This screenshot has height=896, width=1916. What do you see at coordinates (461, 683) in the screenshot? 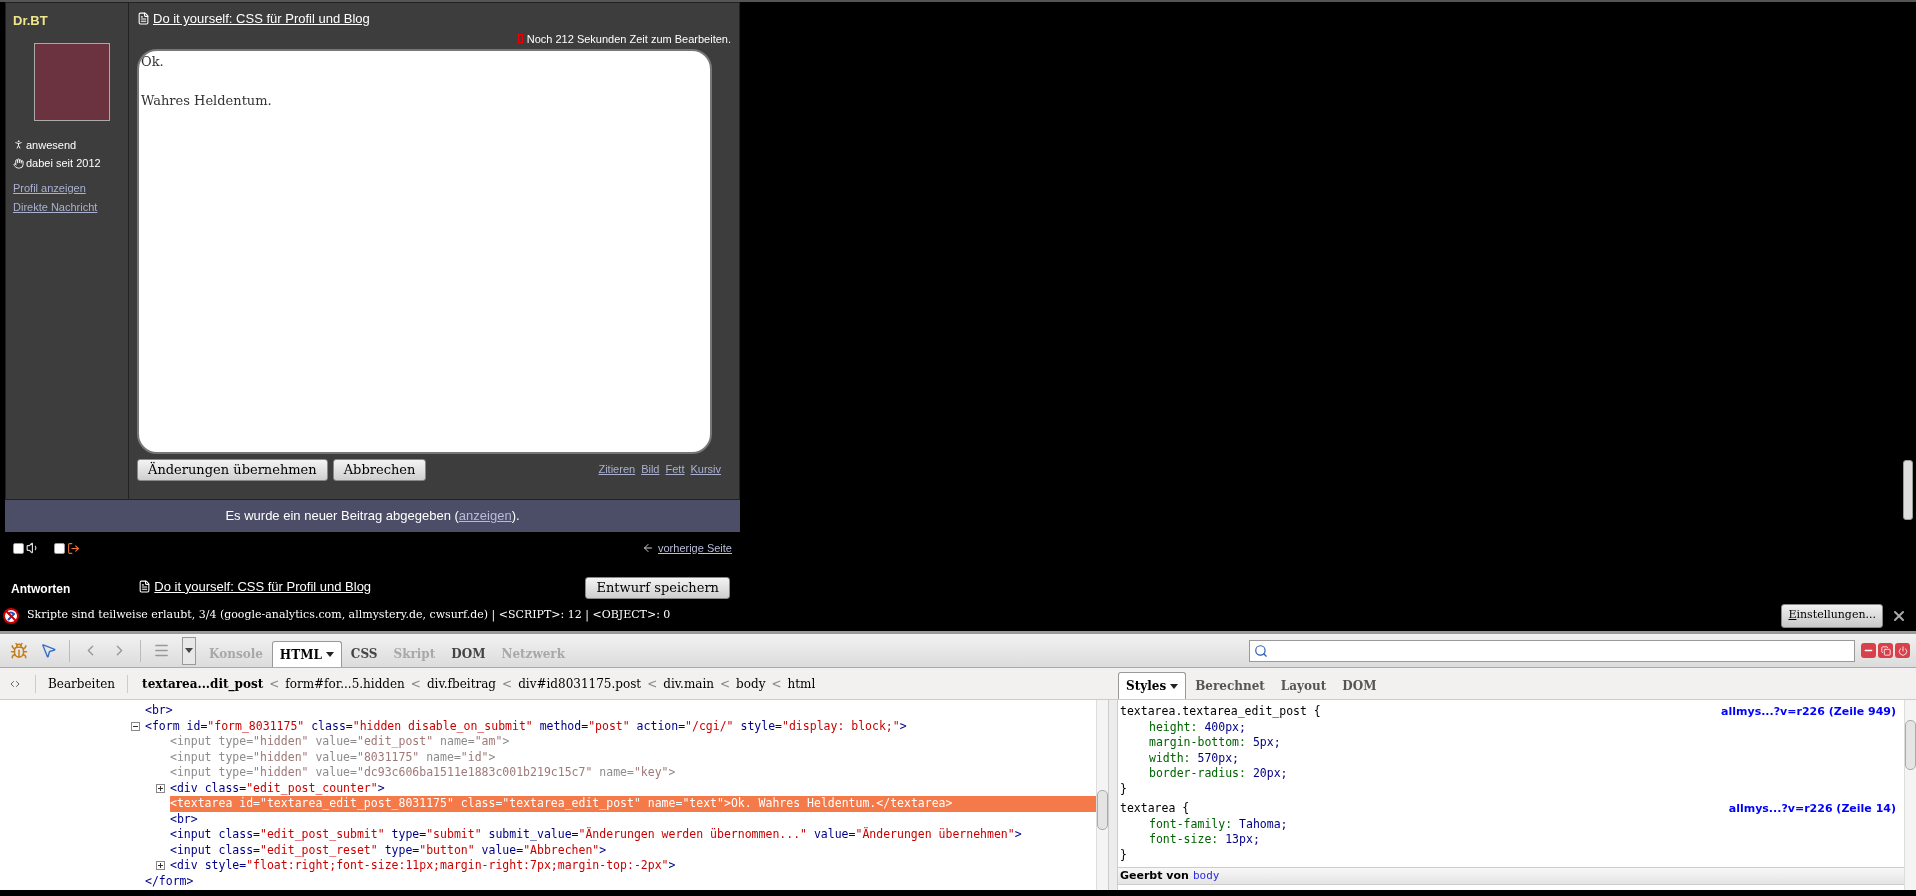
I see `breadcrumb-item: div.fbeitrag` at bounding box center [461, 683].